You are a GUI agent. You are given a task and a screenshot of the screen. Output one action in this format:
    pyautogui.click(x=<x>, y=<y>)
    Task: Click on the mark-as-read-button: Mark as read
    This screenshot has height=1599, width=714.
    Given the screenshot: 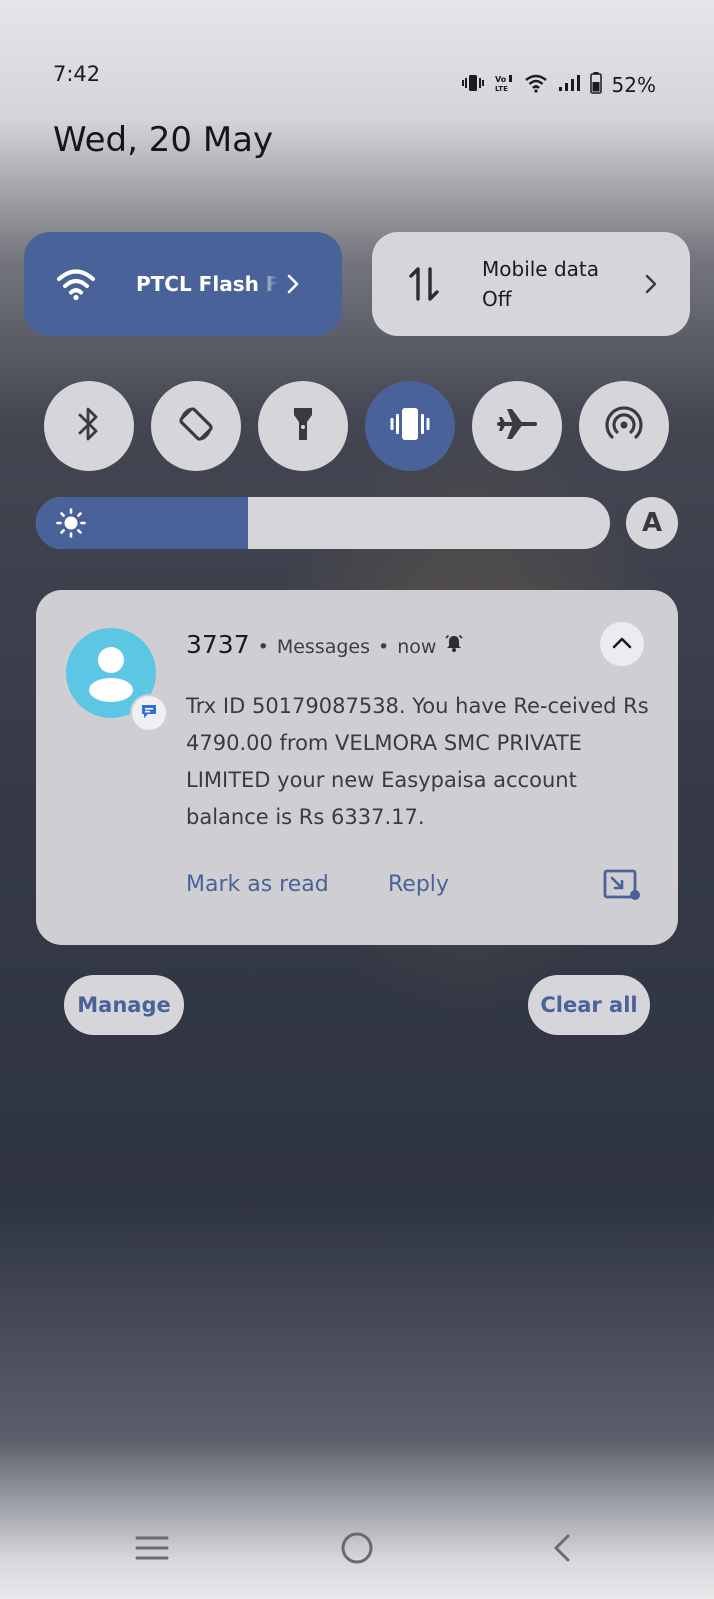 What is the action you would take?
    pyautogui.click(x=257, y=884)
    